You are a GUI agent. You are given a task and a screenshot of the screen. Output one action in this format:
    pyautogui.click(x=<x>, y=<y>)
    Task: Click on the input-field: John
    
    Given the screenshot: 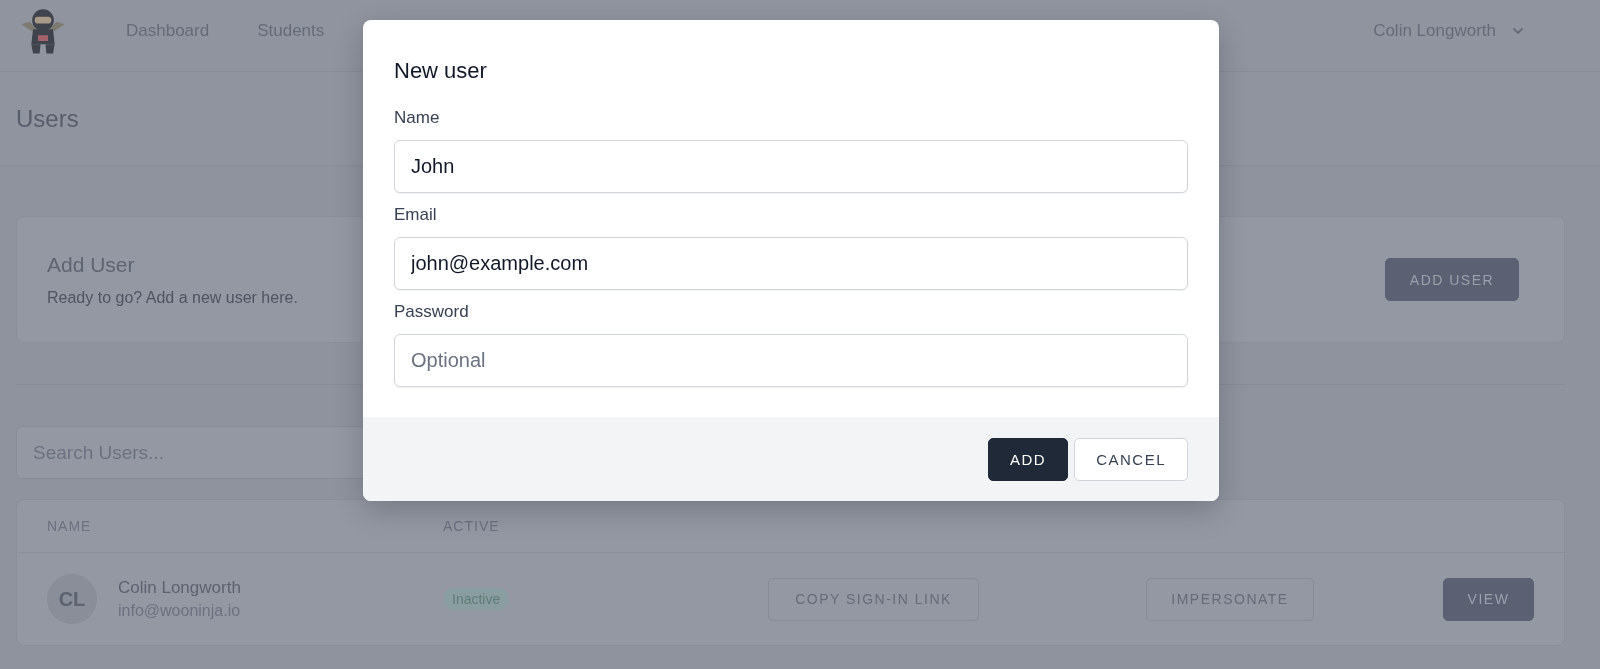 What is the action you would take?
    pyautogui.click(x=791, y=166)
    